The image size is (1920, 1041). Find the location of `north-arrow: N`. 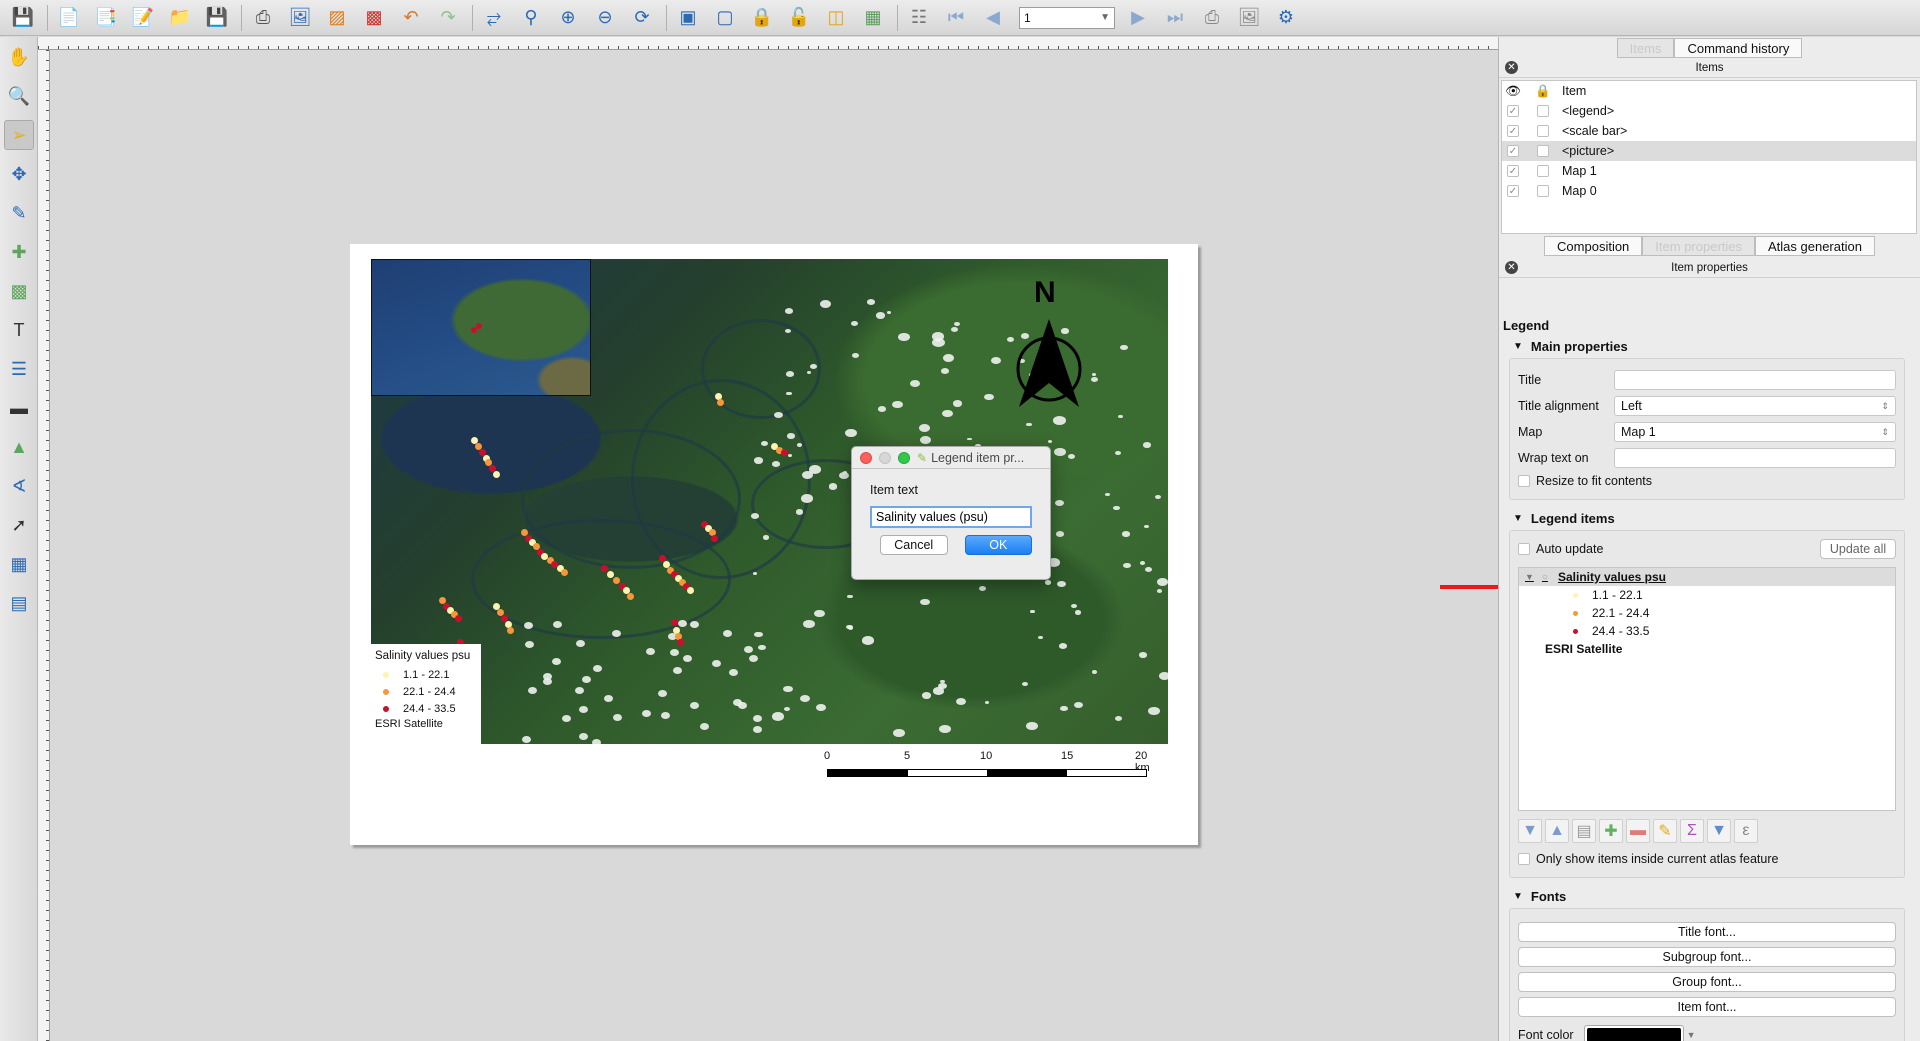

north-arrow: N is located at coordinates (1049, 342).